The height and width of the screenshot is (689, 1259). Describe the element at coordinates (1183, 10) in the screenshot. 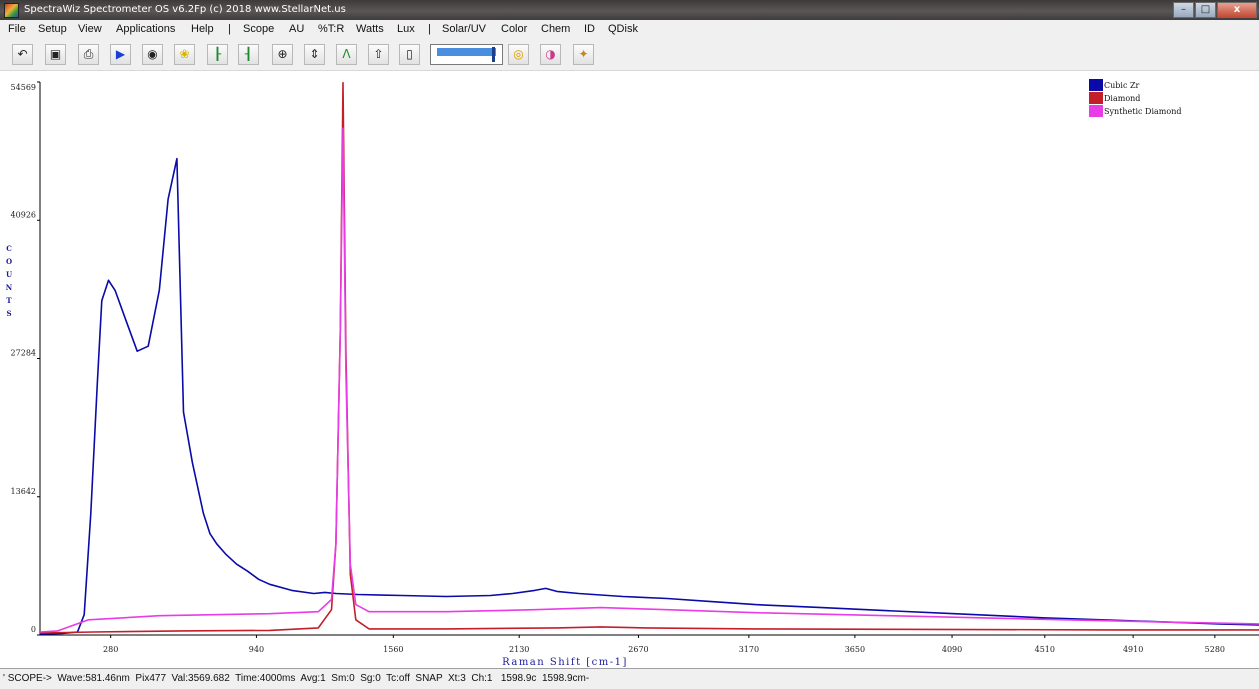

I see `minimize-button: –` at that location.